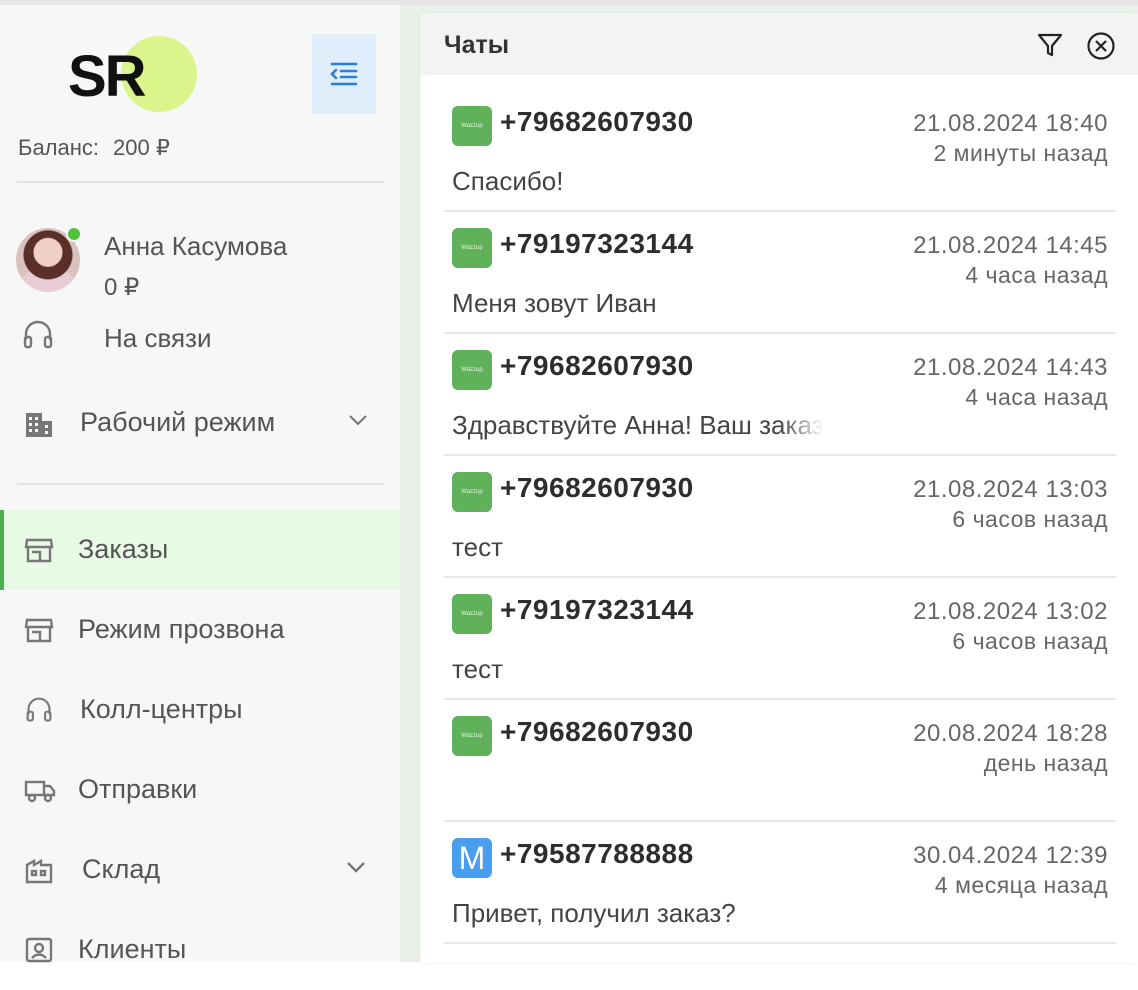  What do you see at coordinates (121, 869) in the screenshot?
I see `sidebar-item-label: Склад` at bounding box center [121, 869].